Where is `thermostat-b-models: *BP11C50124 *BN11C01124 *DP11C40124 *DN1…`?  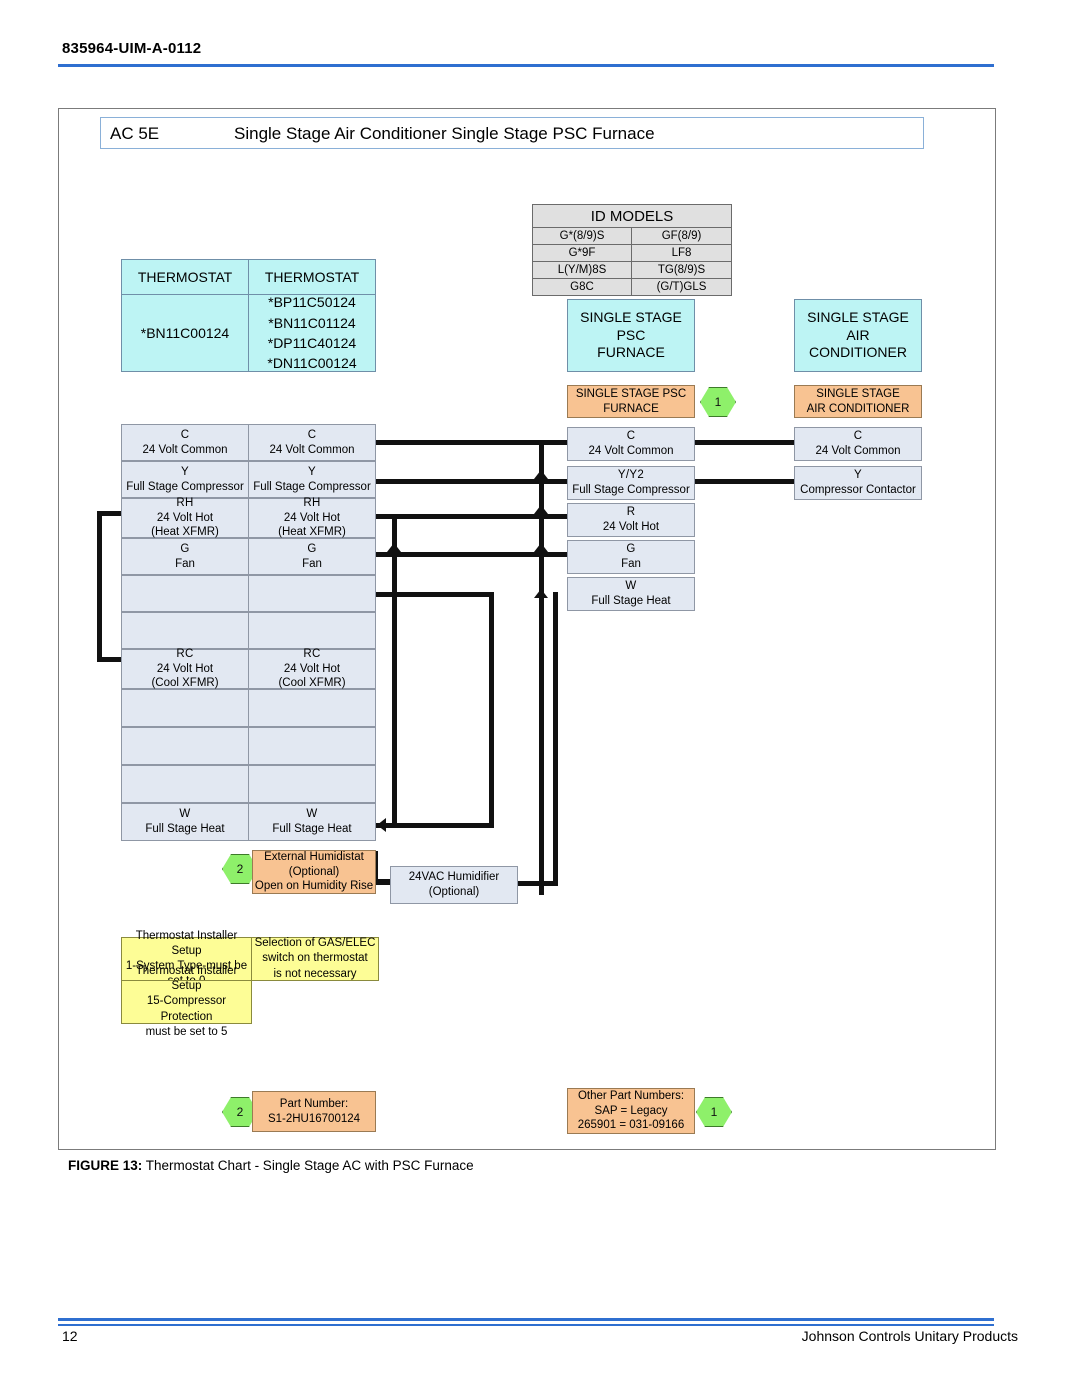
thermostat-b-models: *BP11C50124 *BN11C01124 *DP11C40124 *DN1… is located at coordinates (312, 333).